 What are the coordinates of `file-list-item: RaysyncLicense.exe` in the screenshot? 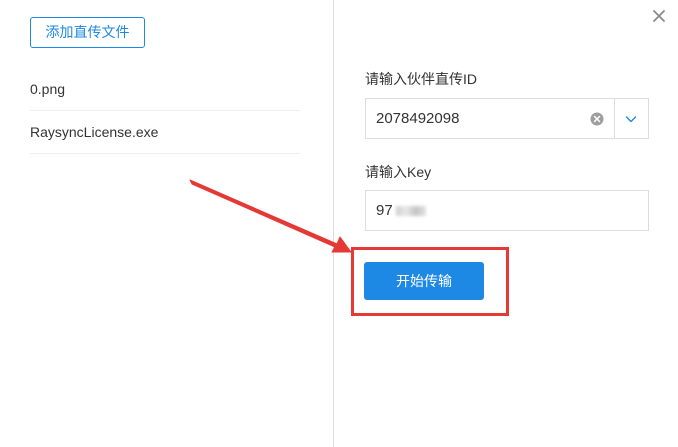 It's located at (165, 132).